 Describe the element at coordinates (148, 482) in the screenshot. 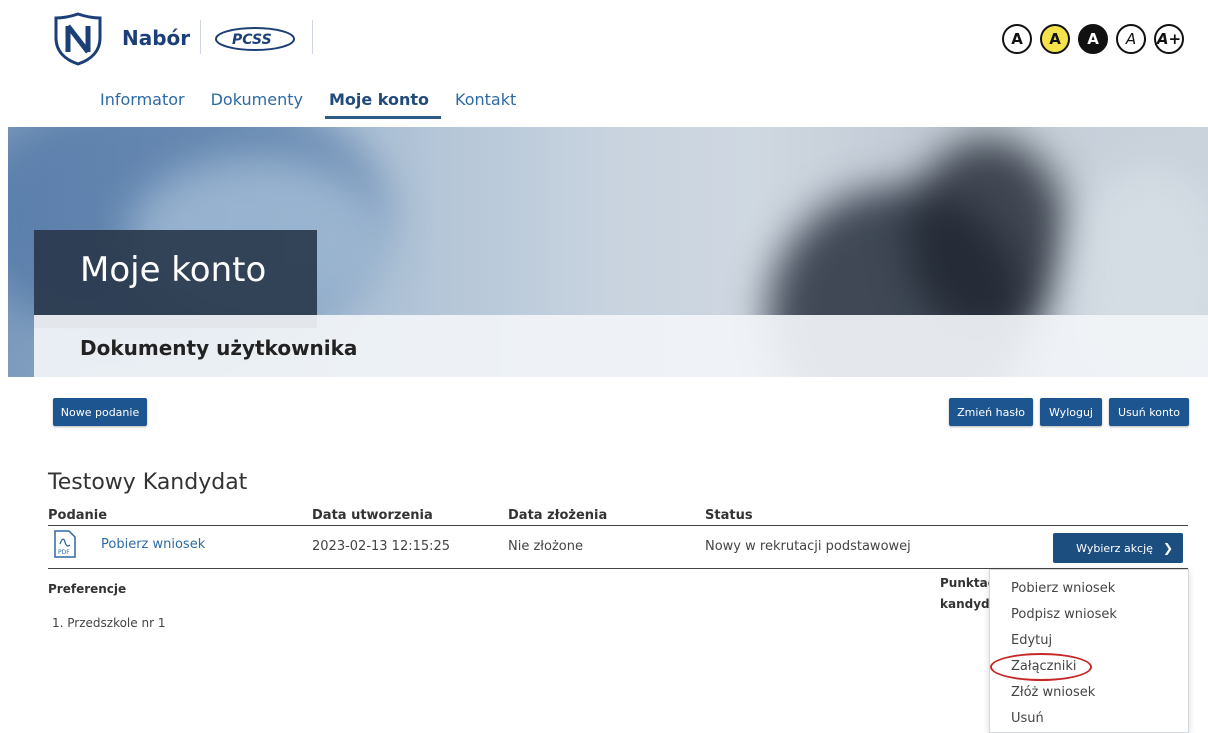

I see `candidate-name: Testowy Kandydat` at that location.